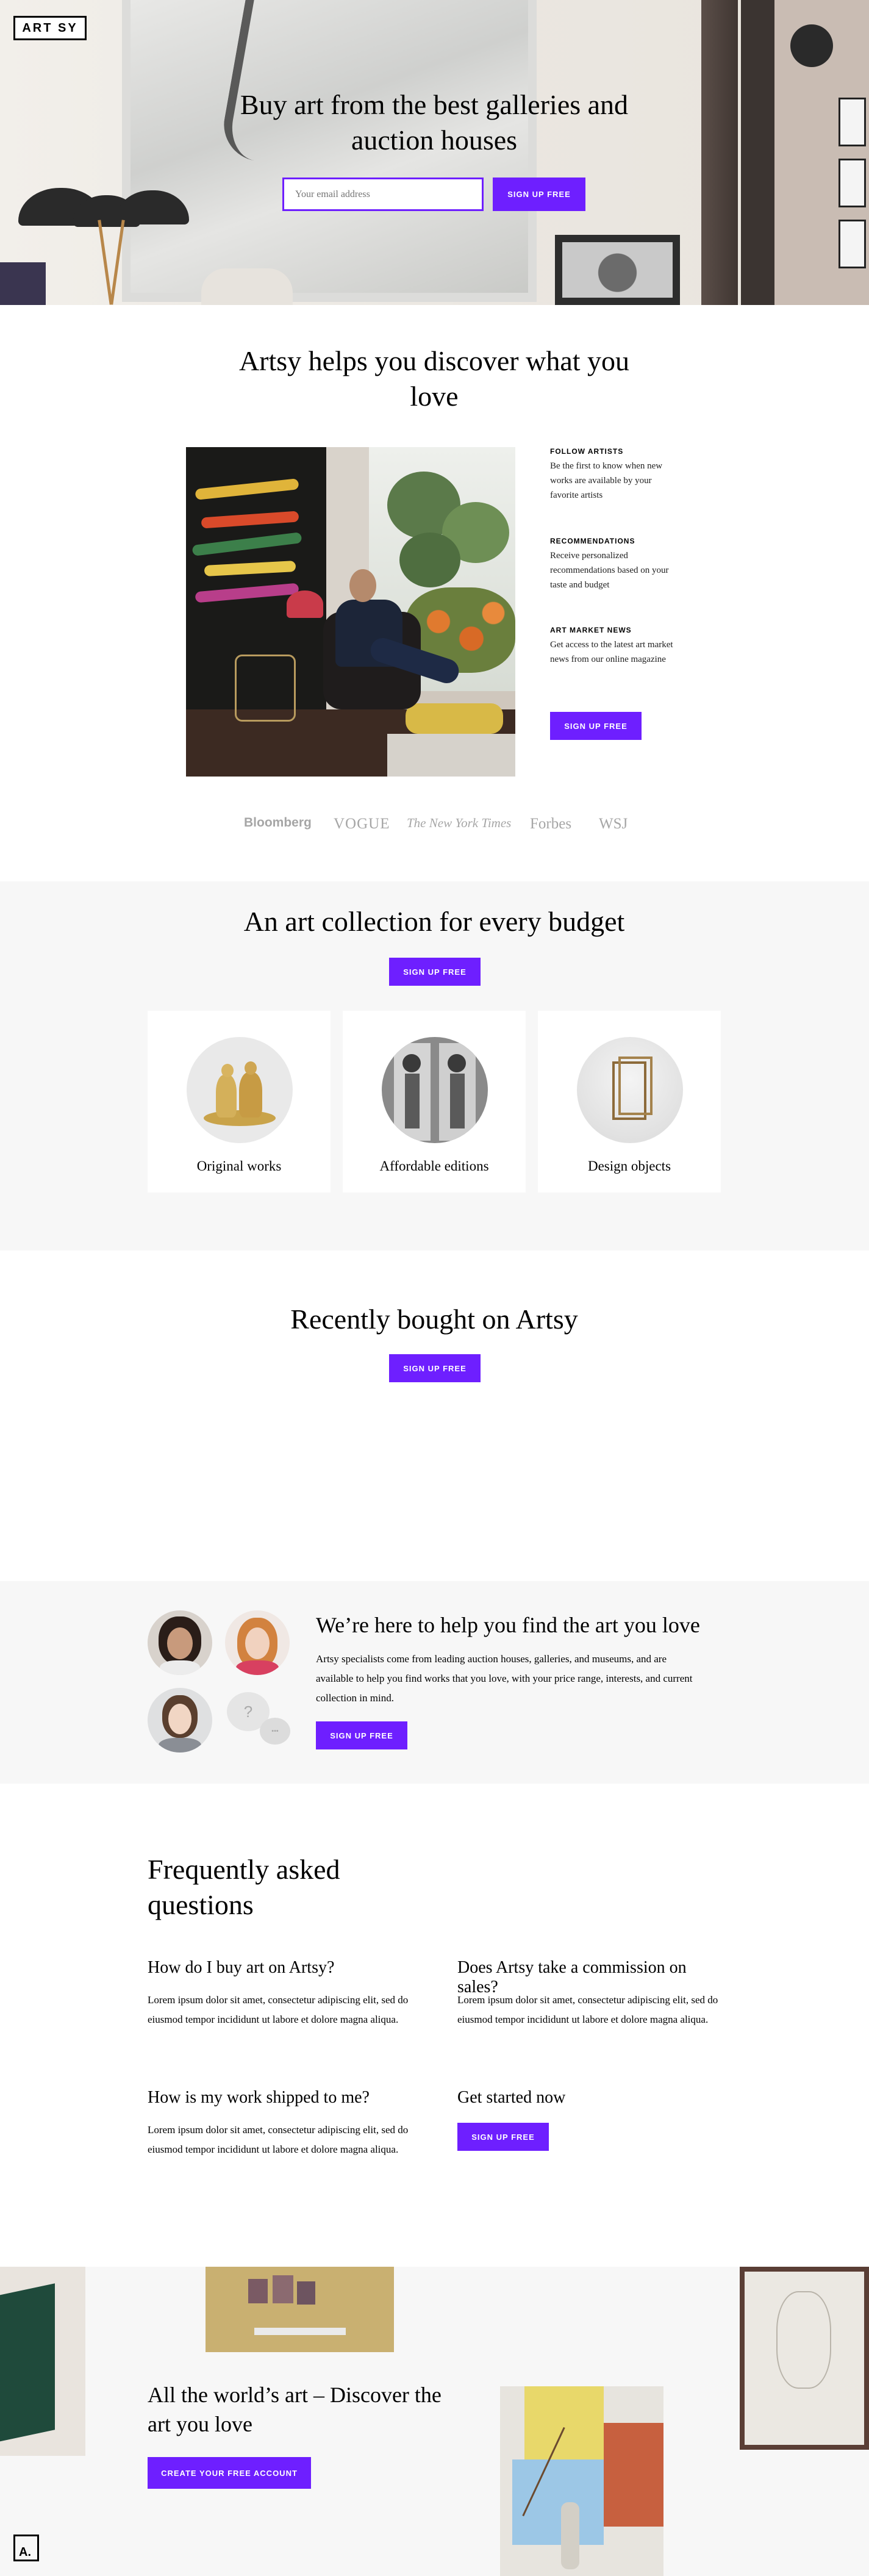  What do you see at coordinates (434, 1320) in the screenshot?
I see `recent-title: Recently bought on Artsy` at bounding box center [434, 1320].